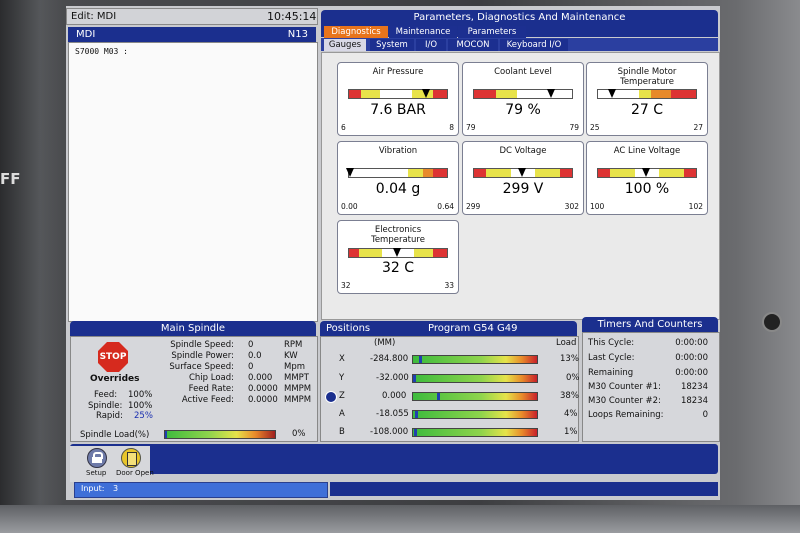 The image size is (800, 533). Describe the element at coordinates (251, 367) in the screenshot. I see `stat-surface-speed-value: 0` at that location.